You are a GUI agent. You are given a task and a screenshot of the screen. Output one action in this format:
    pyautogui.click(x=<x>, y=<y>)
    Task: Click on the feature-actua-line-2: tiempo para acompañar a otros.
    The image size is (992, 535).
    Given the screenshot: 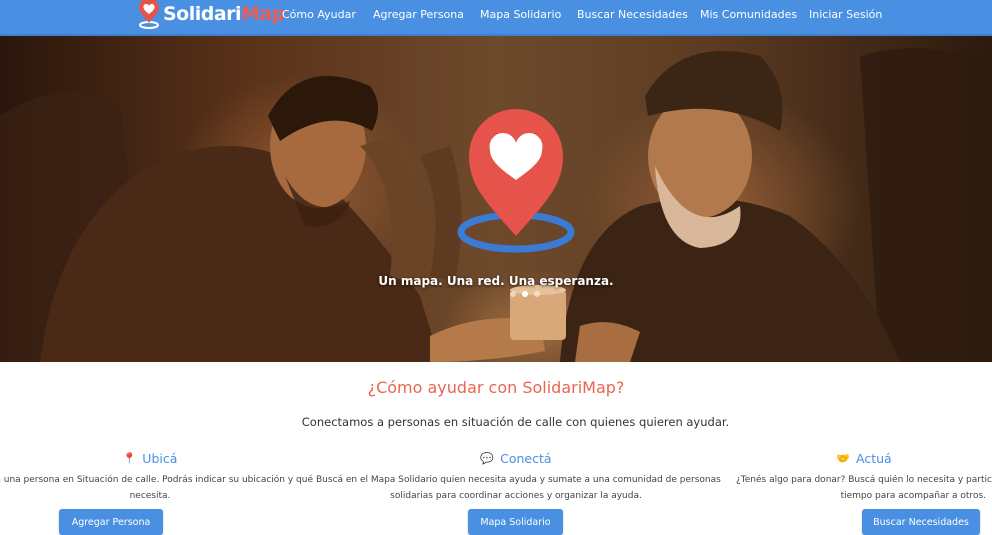 What is the action you would take?
    pyautogui.click(x=913, y=496)
    